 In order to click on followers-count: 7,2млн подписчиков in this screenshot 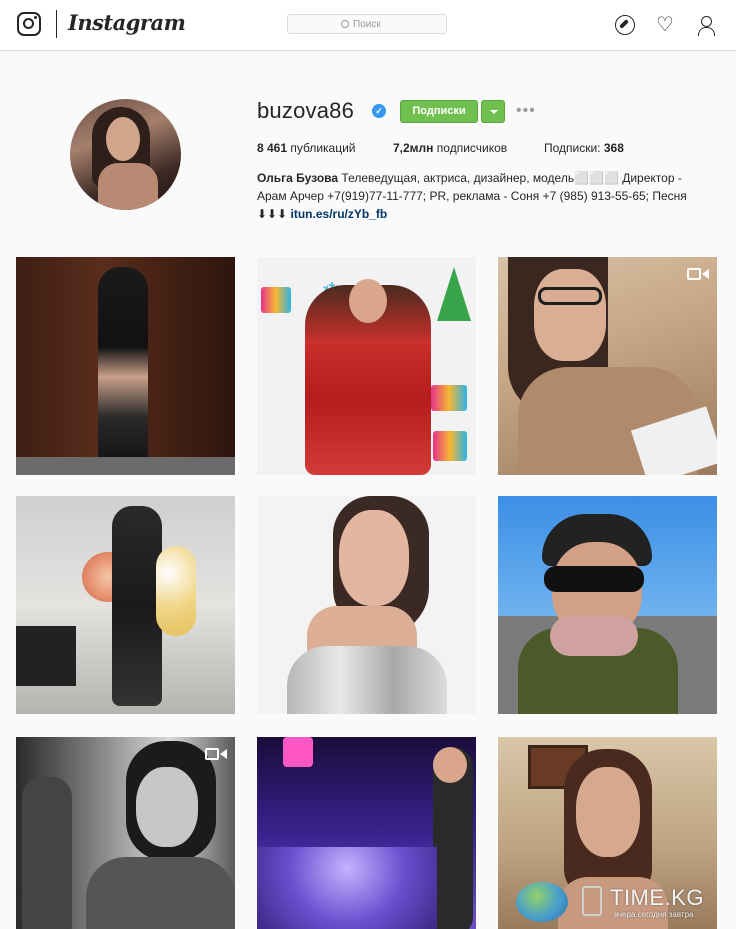, I will do `click(450, 148)`.